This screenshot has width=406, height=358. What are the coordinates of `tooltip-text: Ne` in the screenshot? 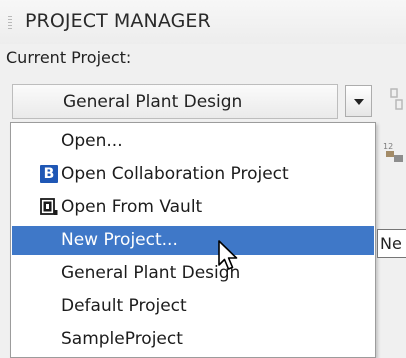 It's located at (391, 243).